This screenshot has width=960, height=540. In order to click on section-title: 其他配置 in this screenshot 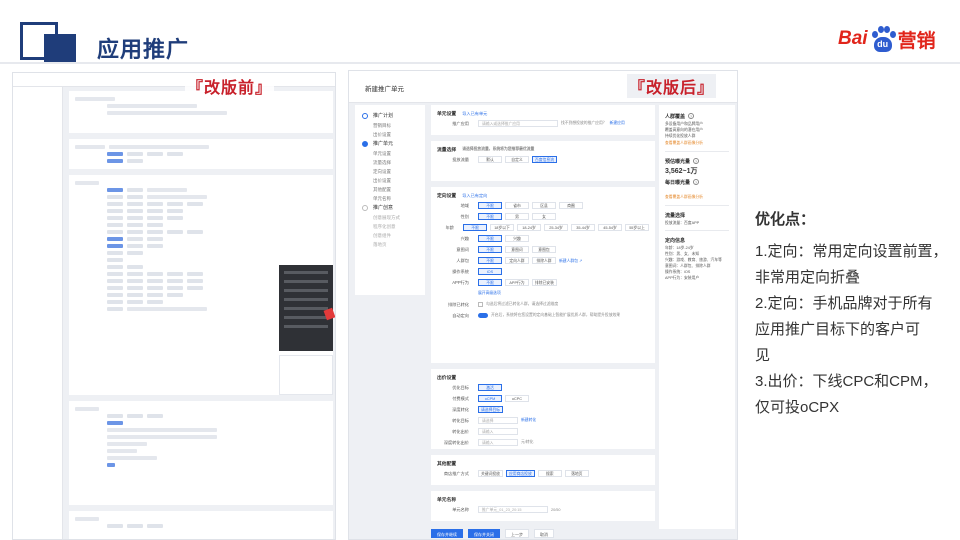, I will do `click(447, 464)`.